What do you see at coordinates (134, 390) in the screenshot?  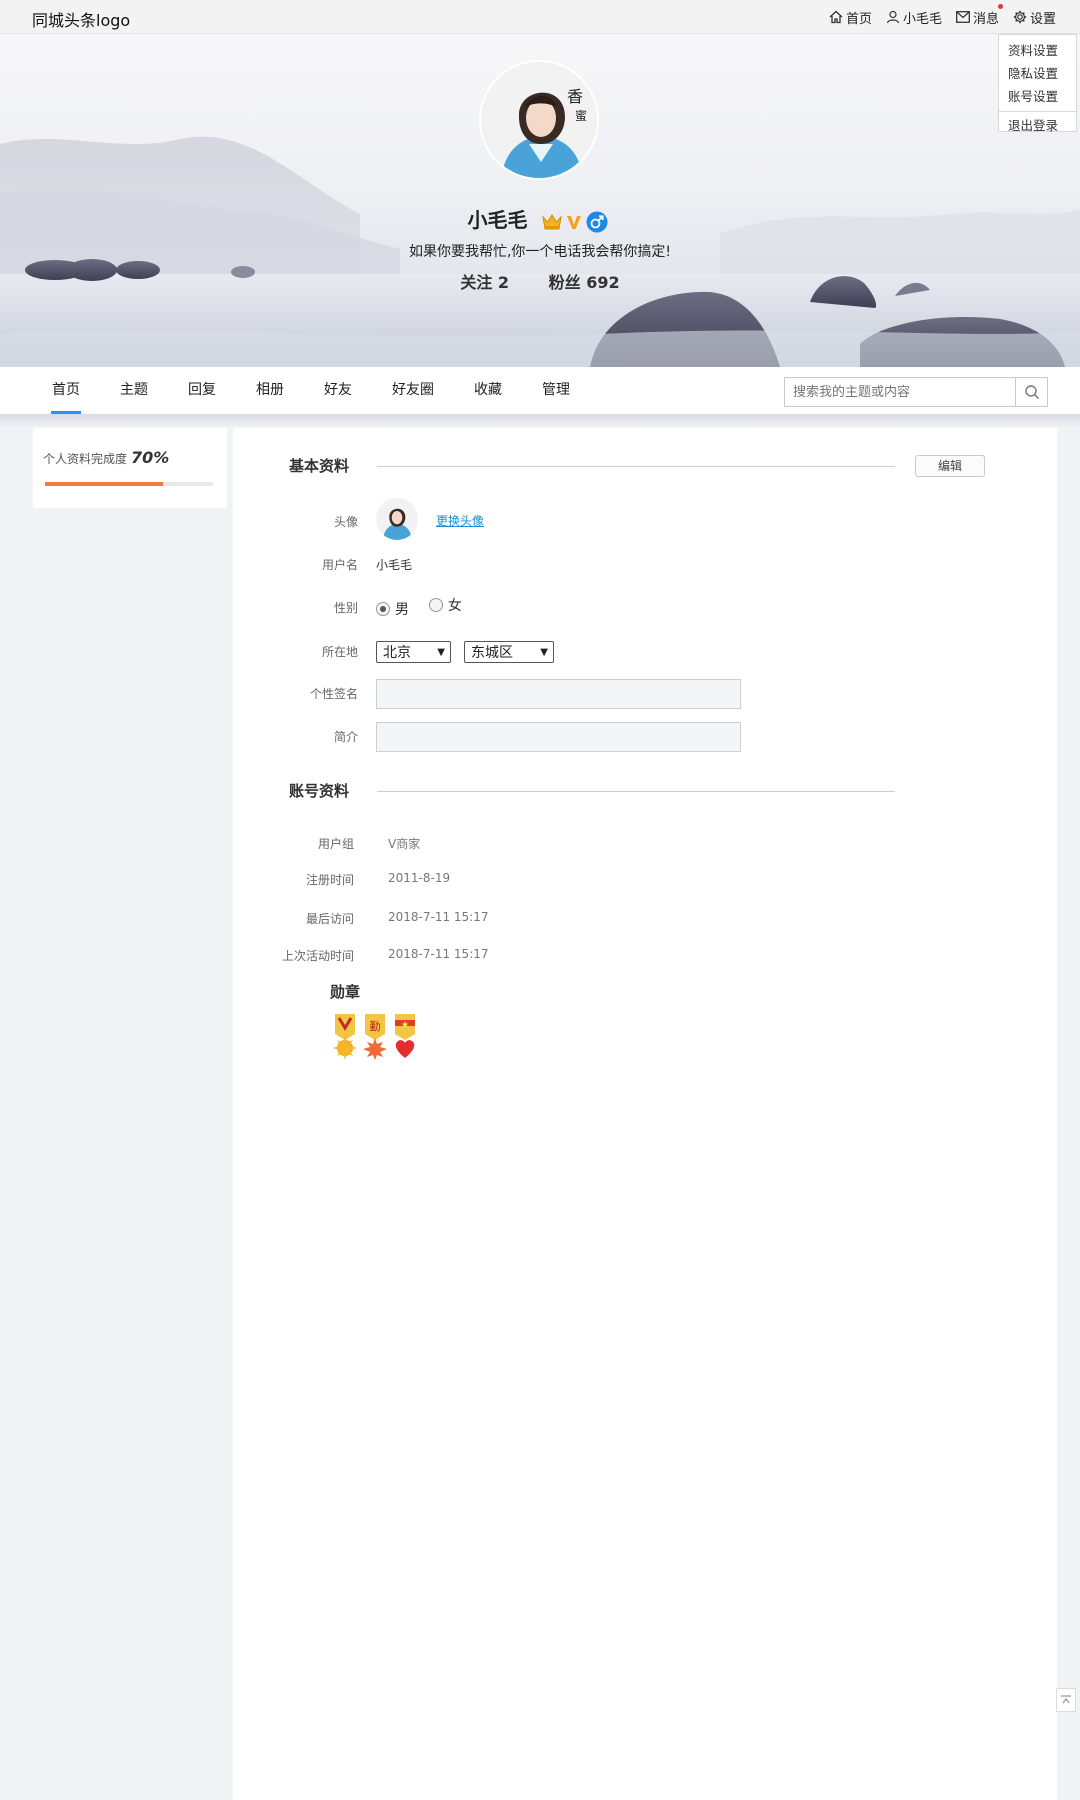 I see `tab-topics: 主题` at bounding box center [134, 390].